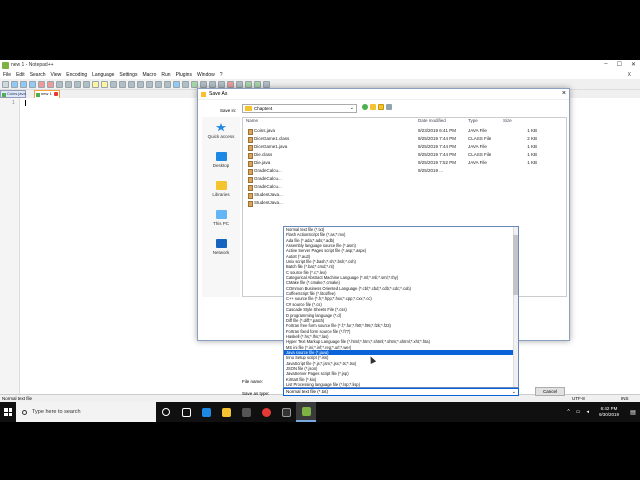  I want to click on function-list-icon, so click(212, 84).